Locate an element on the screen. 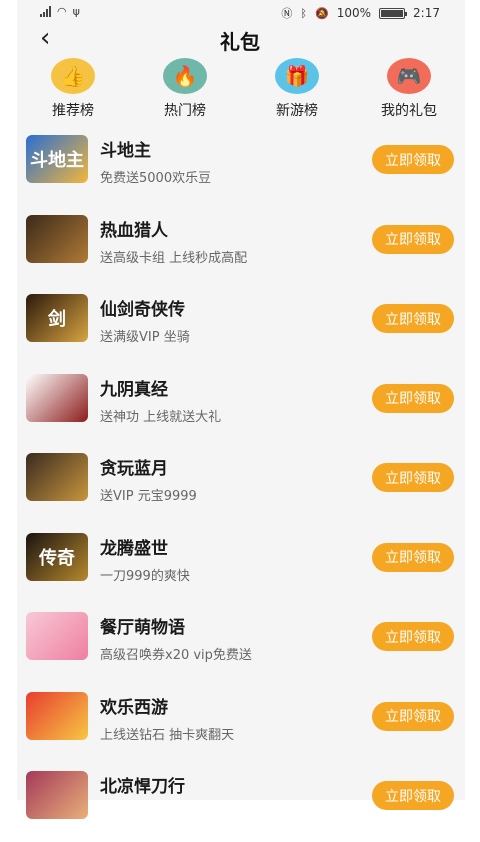 The height and width of the screenshot is (842, 480). gift-description: 一刀999的爽快 is located at coordinates (145, 576).